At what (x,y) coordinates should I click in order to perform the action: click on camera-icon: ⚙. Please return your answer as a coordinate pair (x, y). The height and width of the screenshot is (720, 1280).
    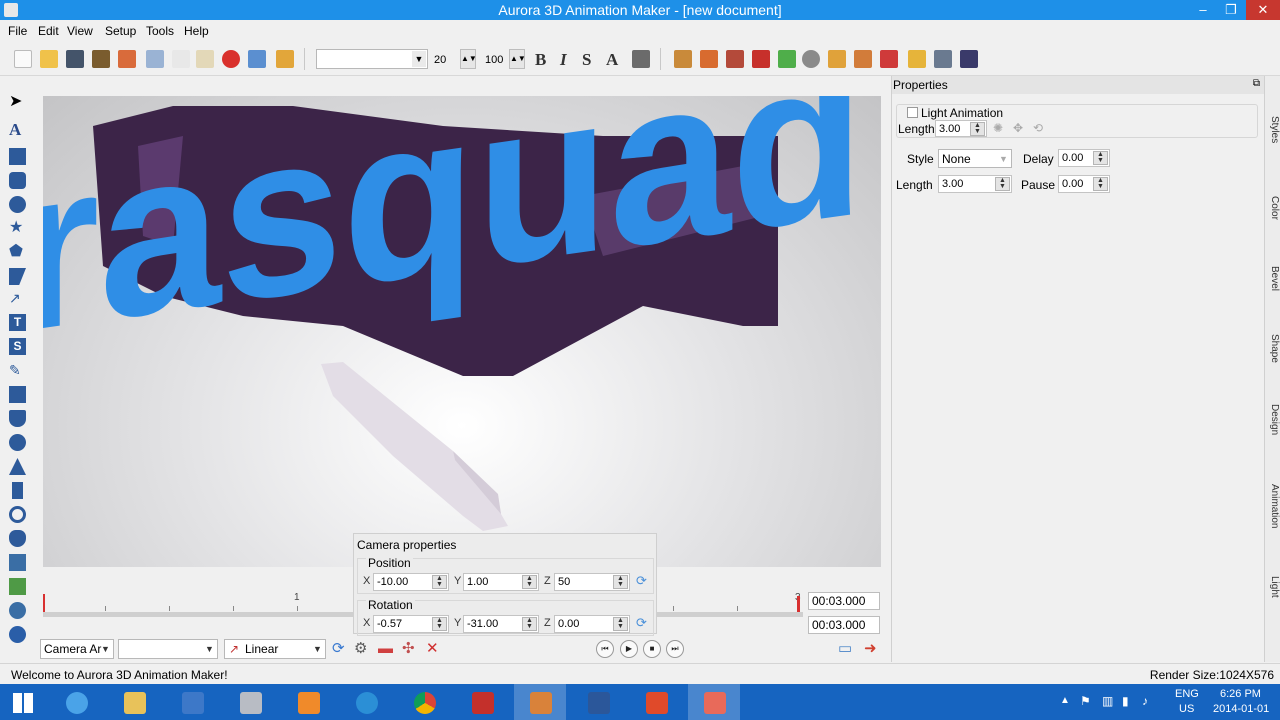
    Looking at the image, I should click on (360, 649).